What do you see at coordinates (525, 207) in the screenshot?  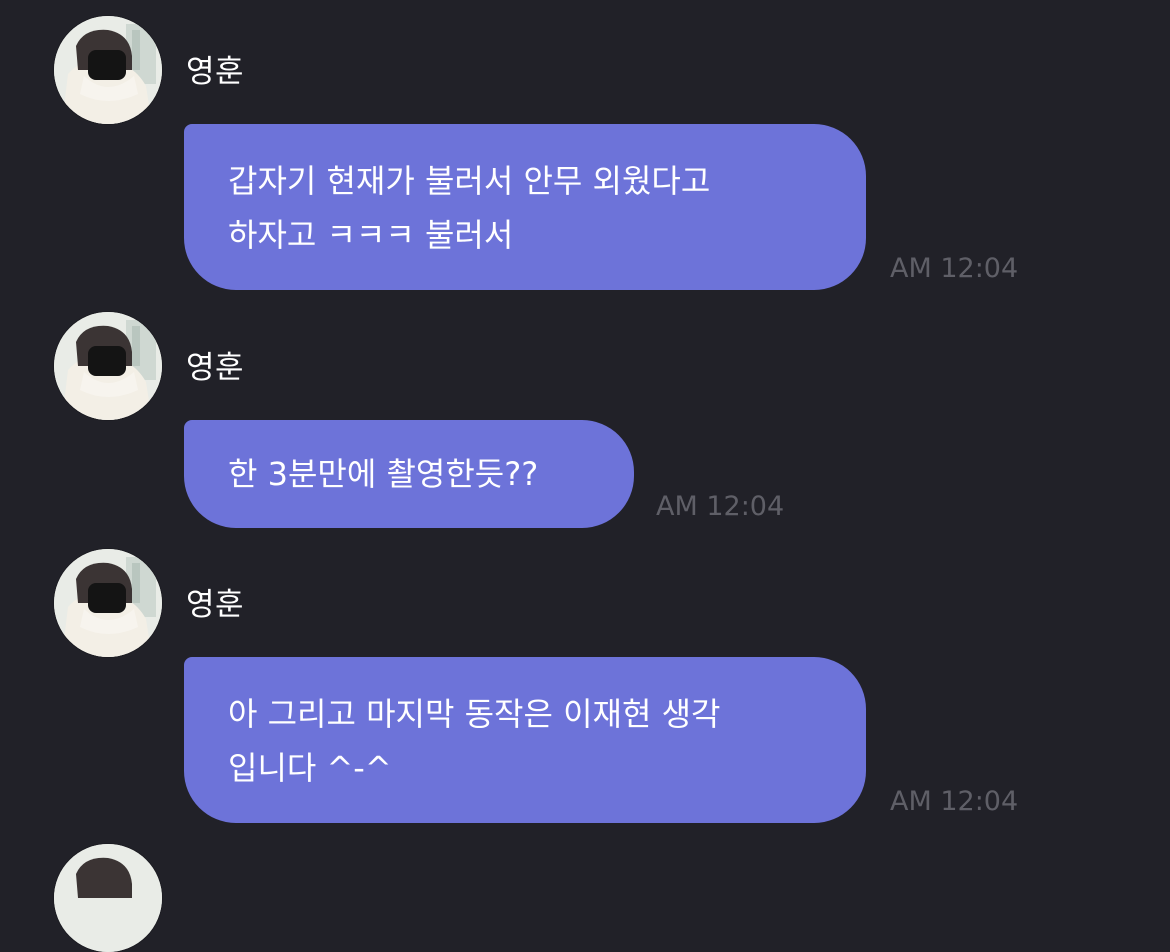 I see `message-bubble: 갑자기 현재가 불러서 안무 외웠다고 하자고 ㅋㅋㅋ 불러서` at bounding box center [525, 207].